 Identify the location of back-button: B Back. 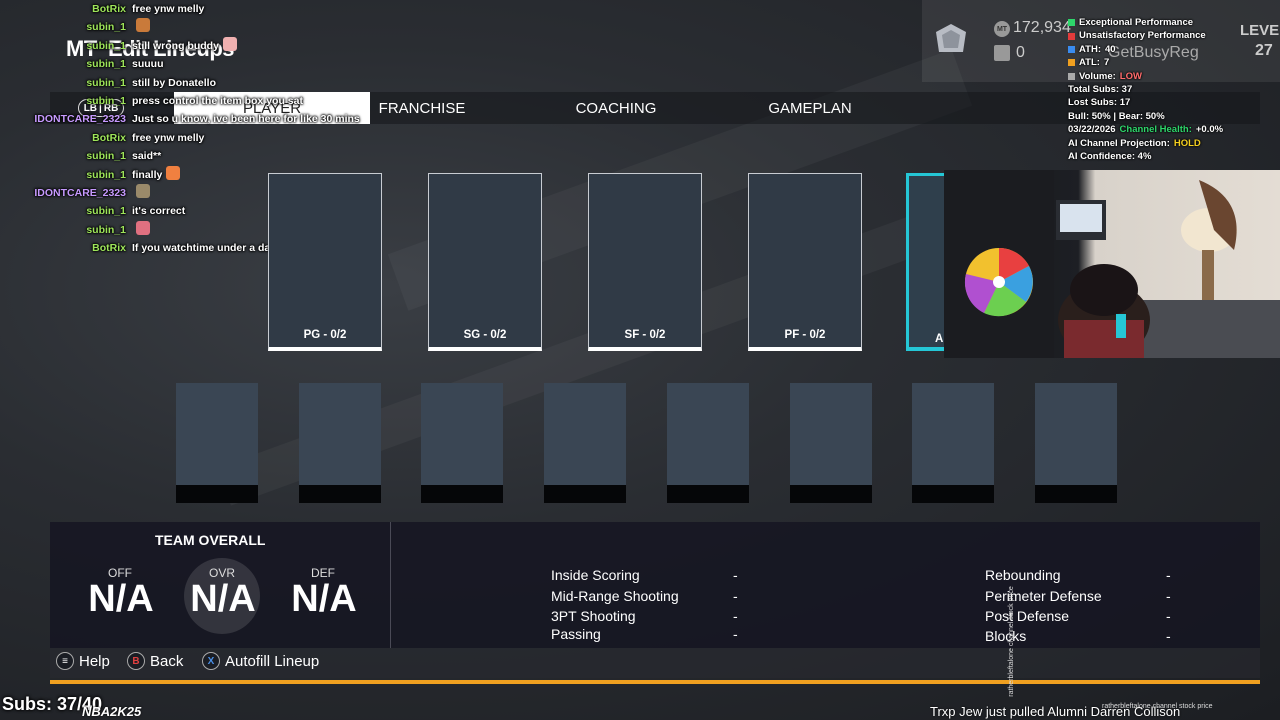
(155, 661).